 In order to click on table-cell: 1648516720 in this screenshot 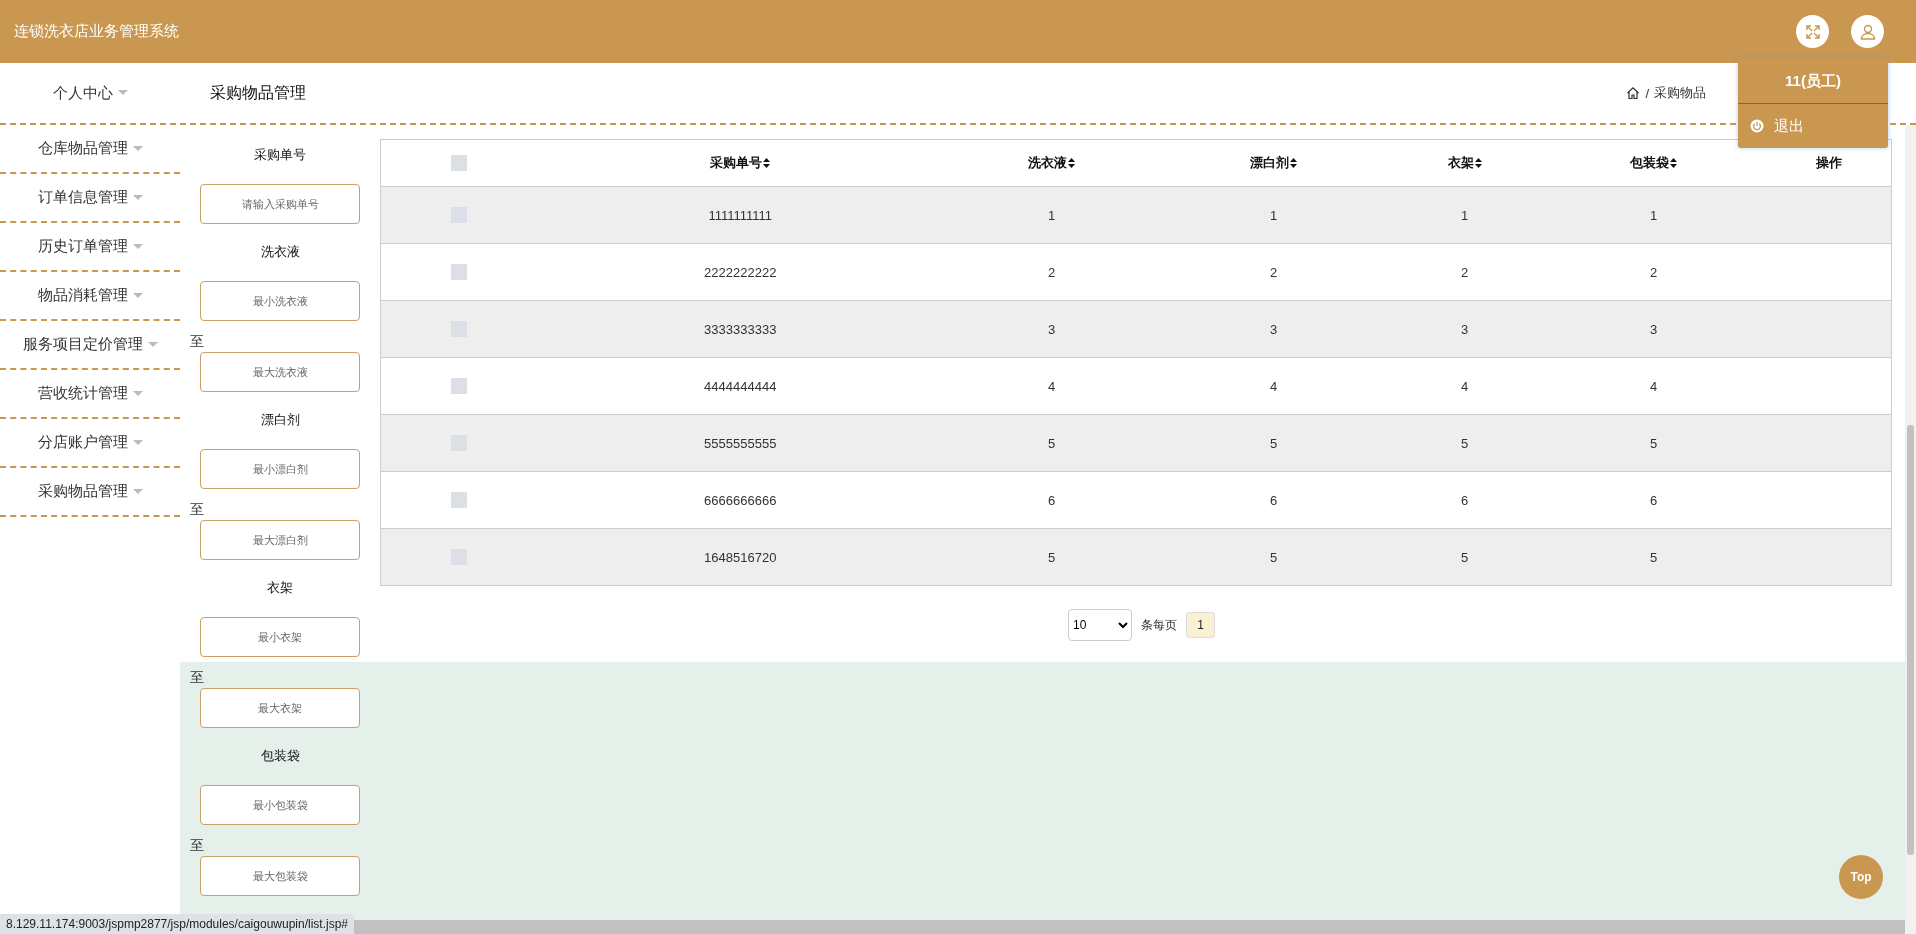, I will do `click(740, 557)`.